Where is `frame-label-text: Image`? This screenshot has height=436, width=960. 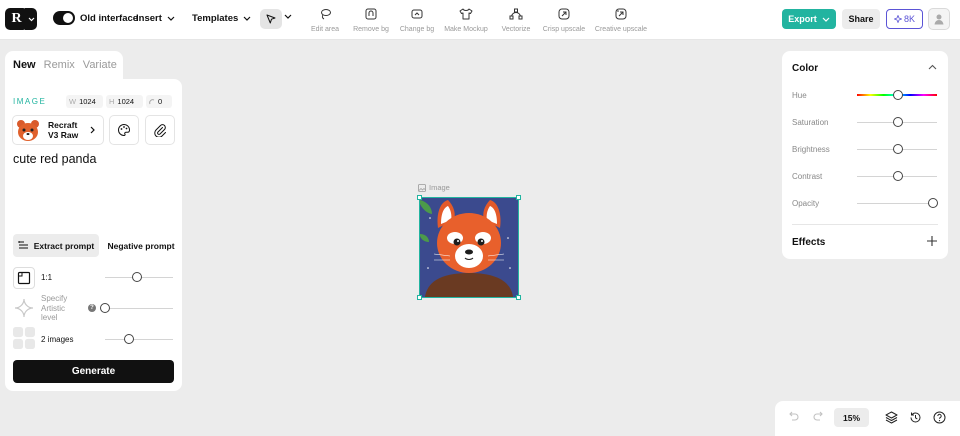 frame-label-text: Image is located at coordinates (439, 187).